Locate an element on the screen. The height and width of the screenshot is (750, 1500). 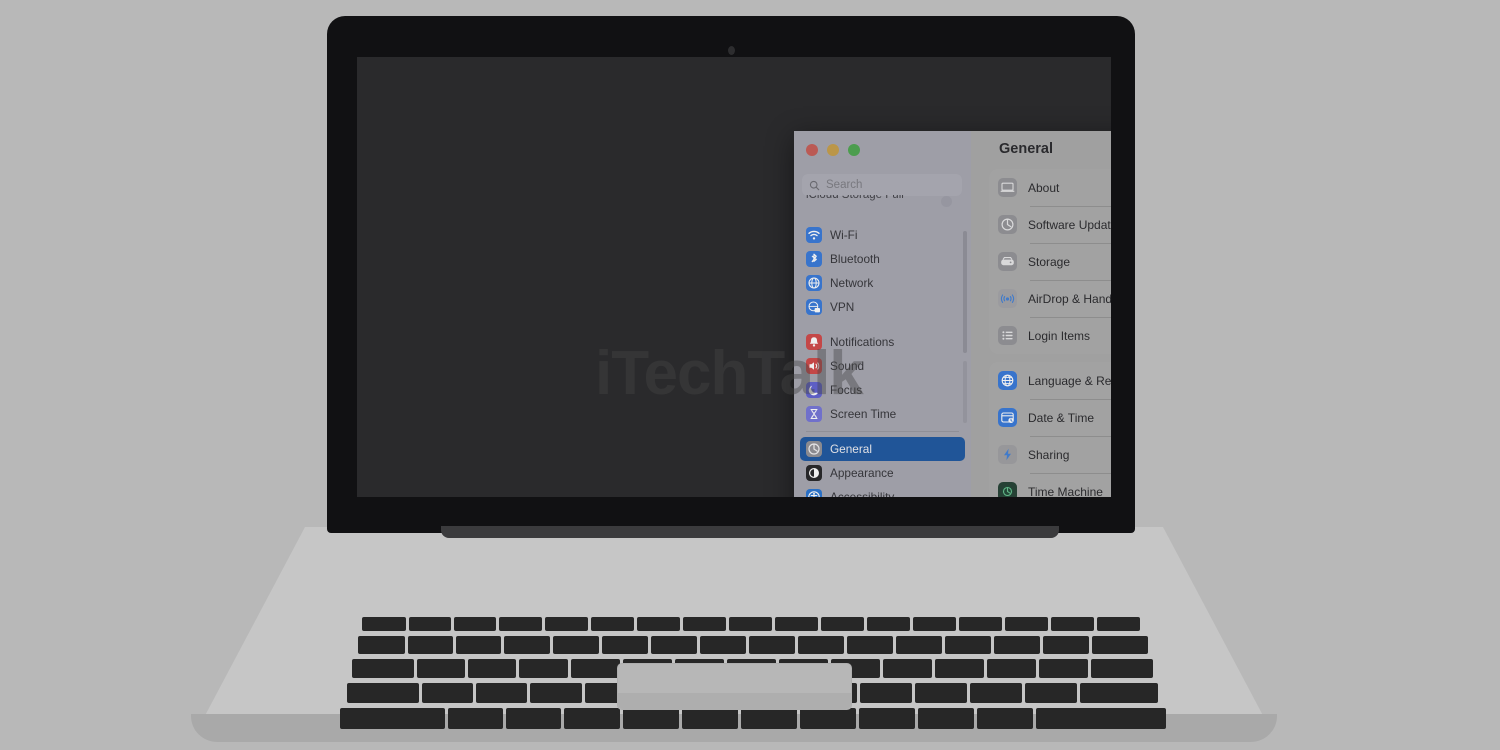
search-icon is located at coordinates (814, 185).